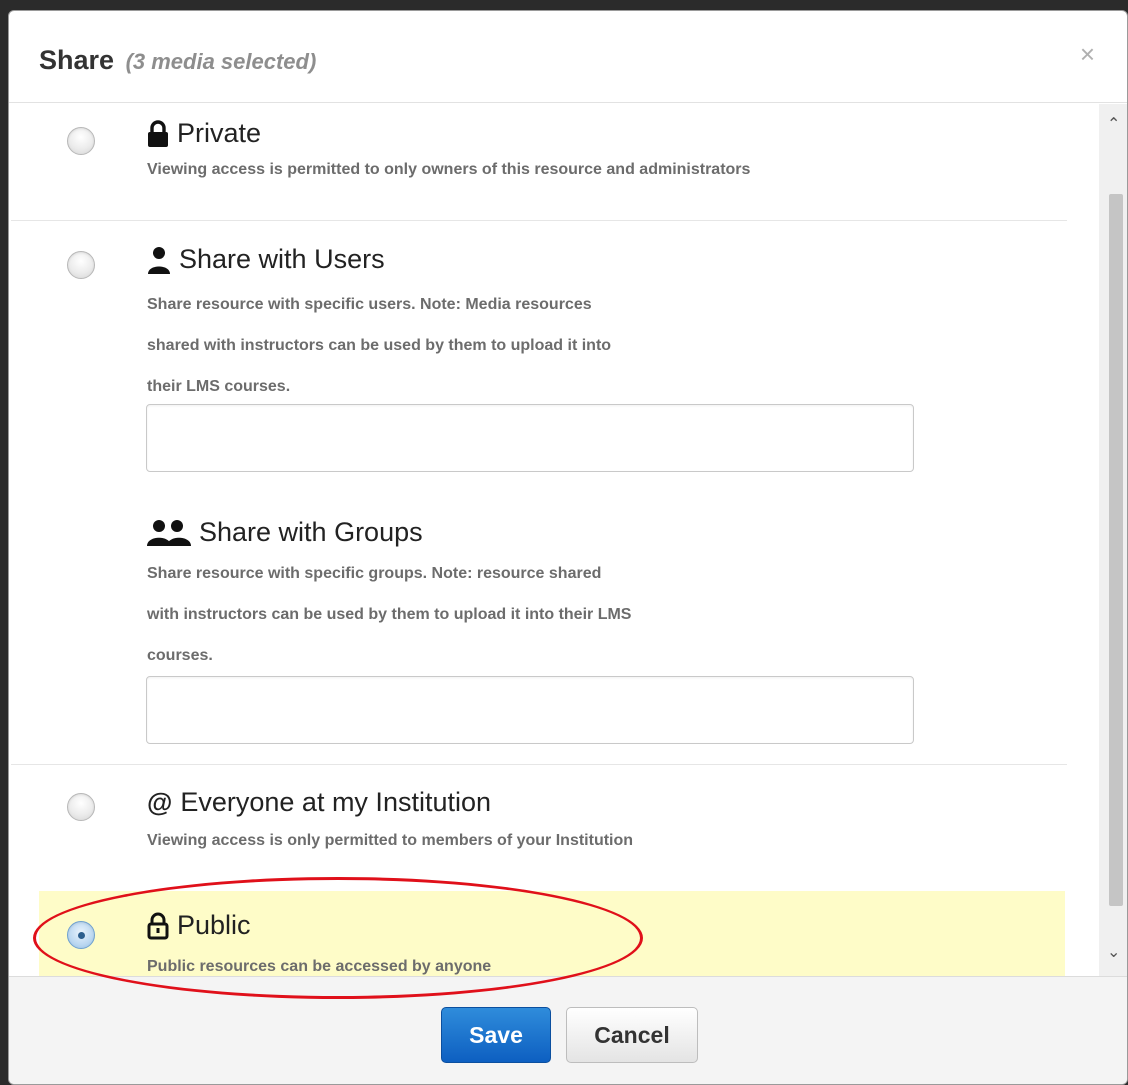 The image size is (1128, 1085). I want to click on option-private-label: Private, so click(219, 133).